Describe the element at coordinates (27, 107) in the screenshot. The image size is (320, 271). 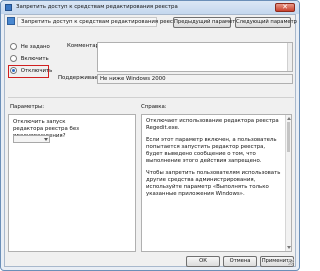
I see `options-label: Параметры:` at that location.